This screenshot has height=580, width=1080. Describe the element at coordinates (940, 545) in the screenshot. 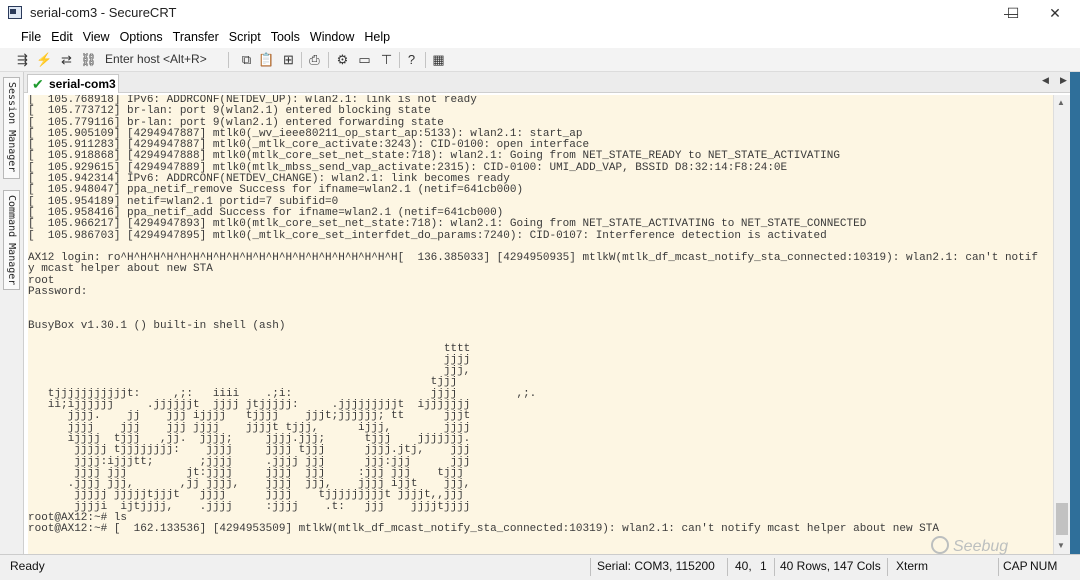

I see `watermark-logo-icon` at that location.